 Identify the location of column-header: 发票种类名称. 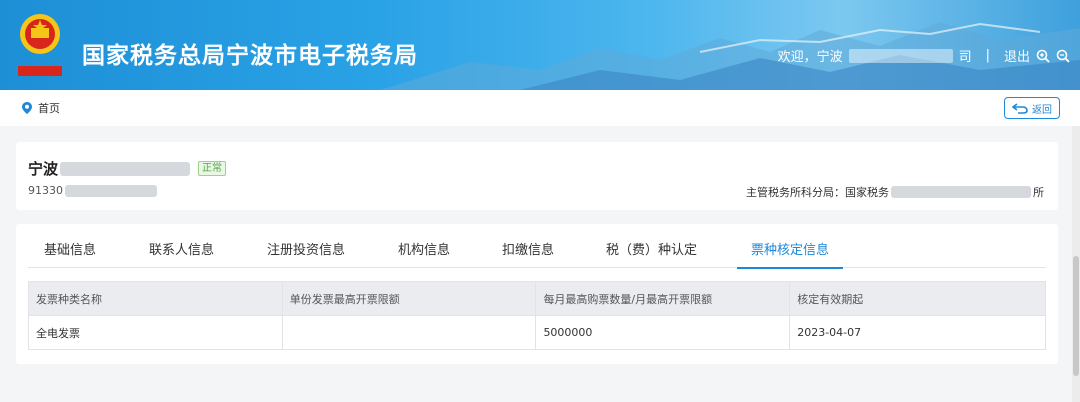
(155, 298).